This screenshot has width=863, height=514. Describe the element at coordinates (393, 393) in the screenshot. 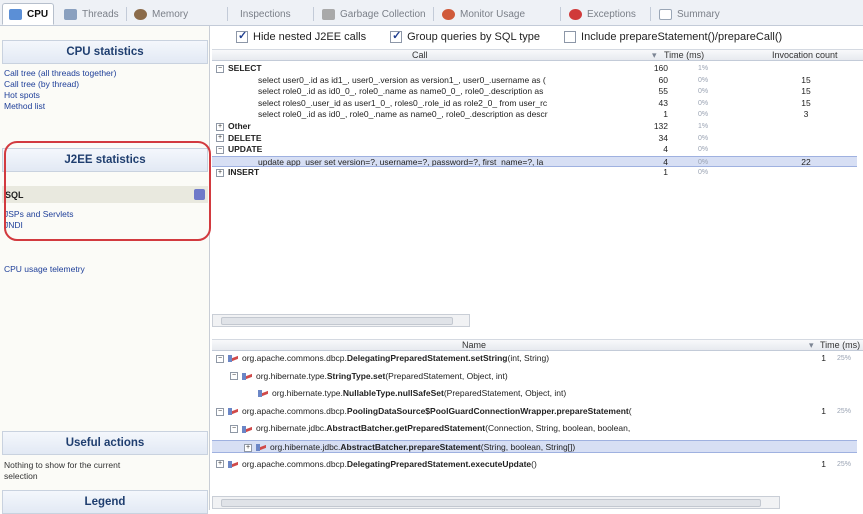

I see `method-name: NullableType.nullSafeSet` at that location.